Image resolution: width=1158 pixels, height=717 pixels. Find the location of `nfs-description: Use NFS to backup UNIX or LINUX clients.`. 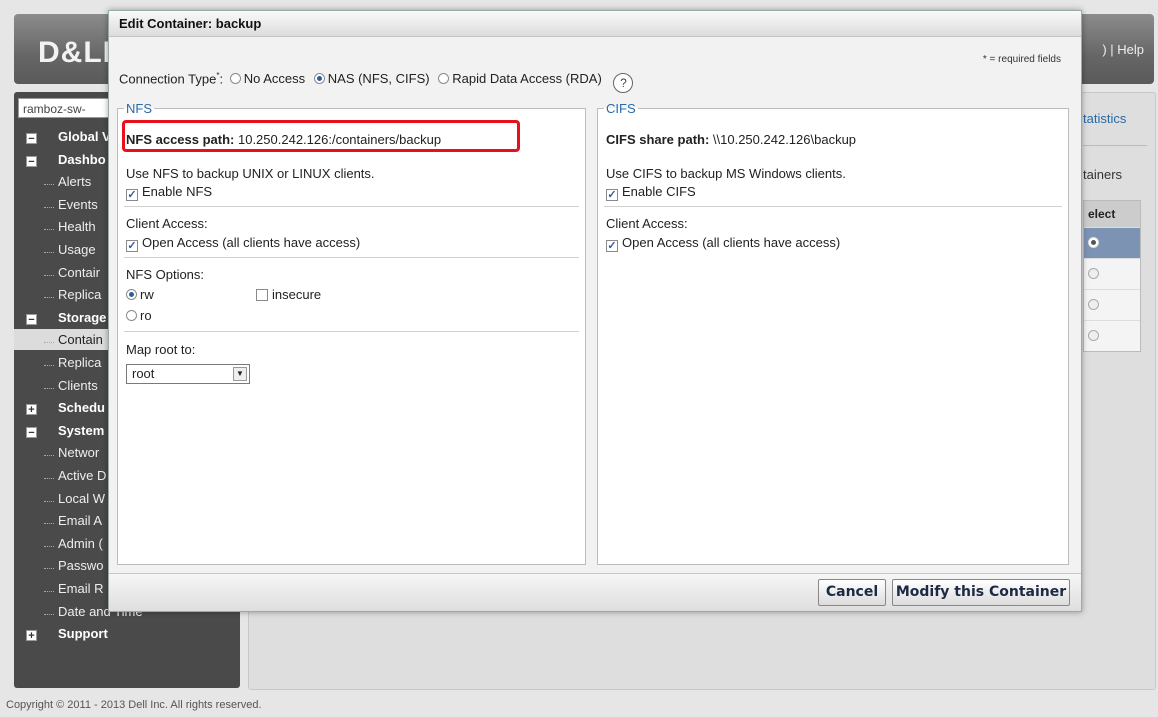

nfs-description: Use NFS to backup UNIX or LINUX clients. is located at coordinates (250, 173).